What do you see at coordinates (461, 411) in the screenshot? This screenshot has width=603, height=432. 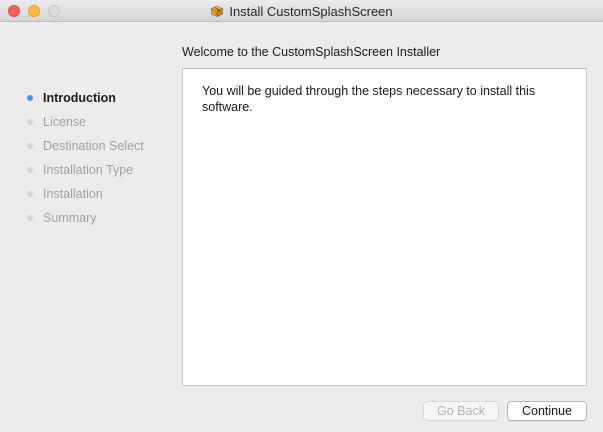 I see `go-back-button: Go Back` at bounding box center [461, 411].